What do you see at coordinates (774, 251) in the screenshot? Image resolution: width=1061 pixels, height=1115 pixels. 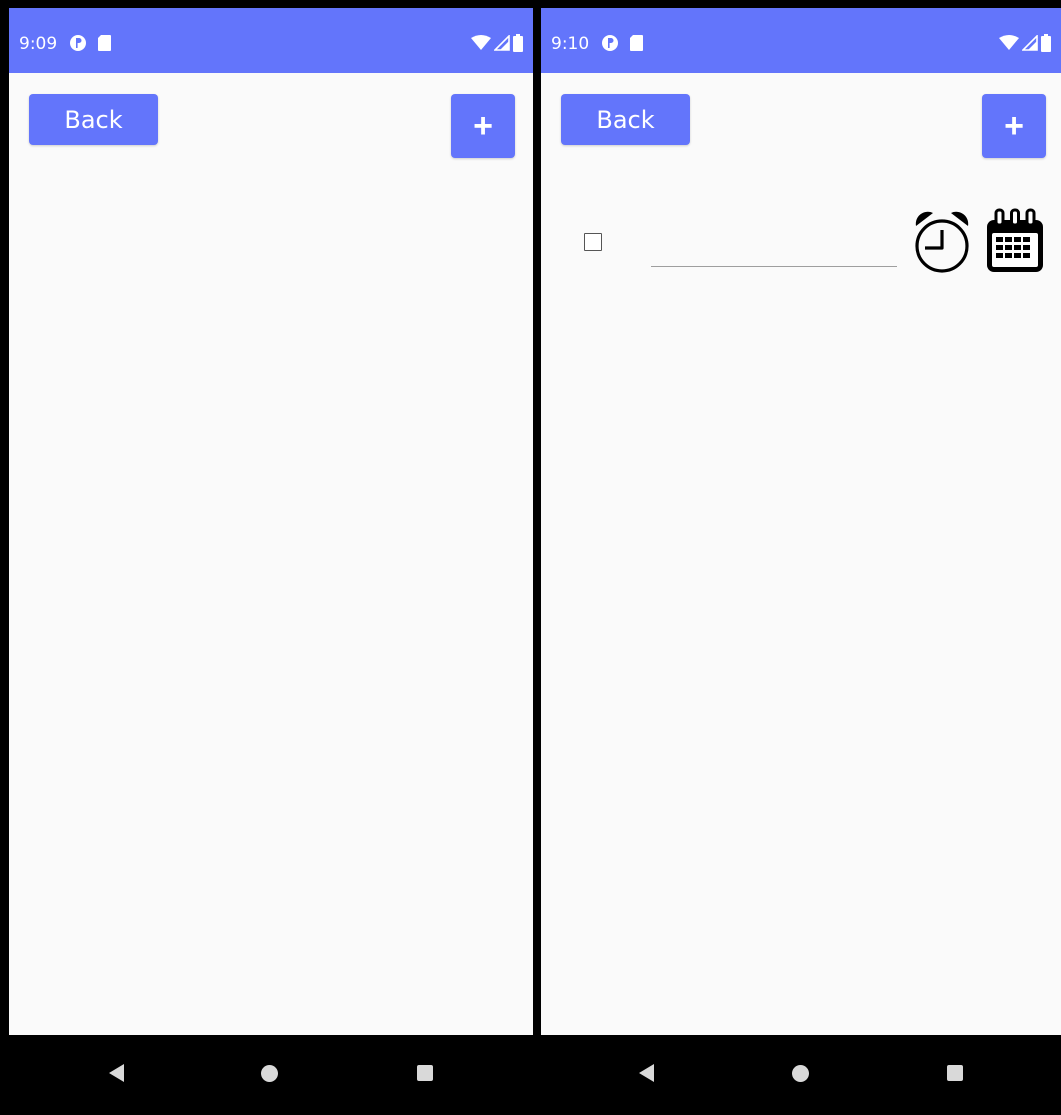 I see `task-text-input` at bounding box center [774, 251].